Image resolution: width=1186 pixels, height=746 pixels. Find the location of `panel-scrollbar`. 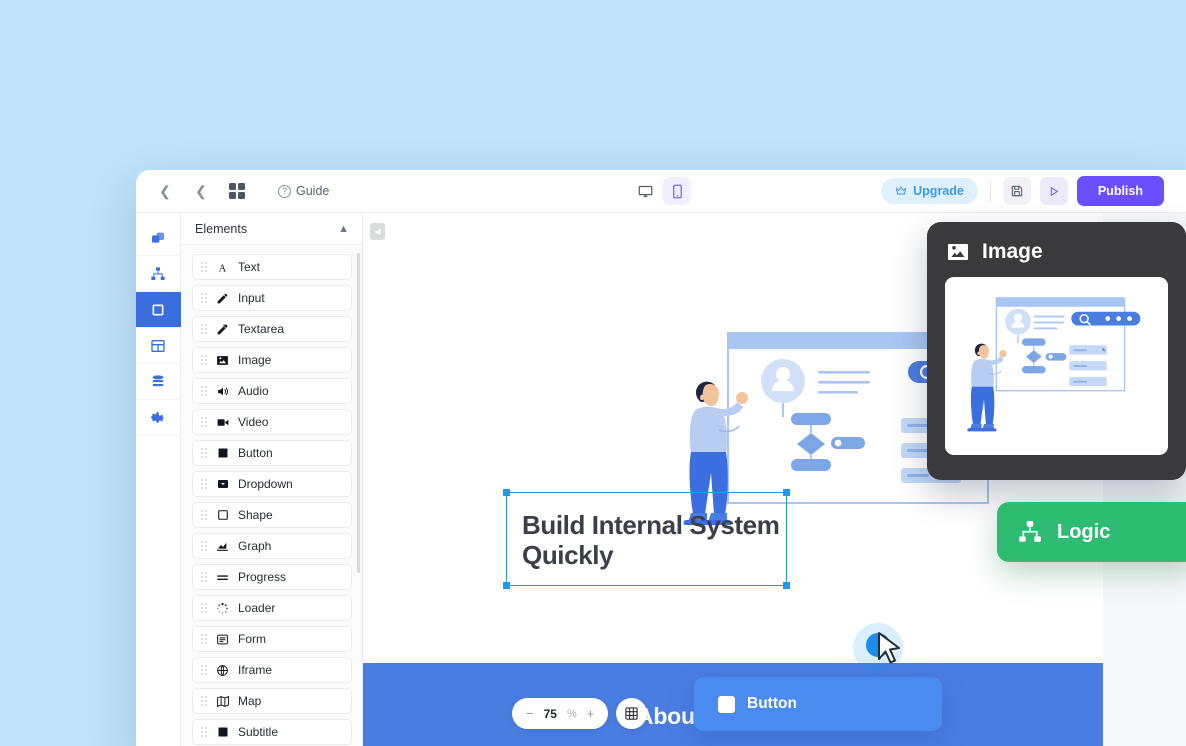

panel-scrollbar is located at coordinates (358, 413).